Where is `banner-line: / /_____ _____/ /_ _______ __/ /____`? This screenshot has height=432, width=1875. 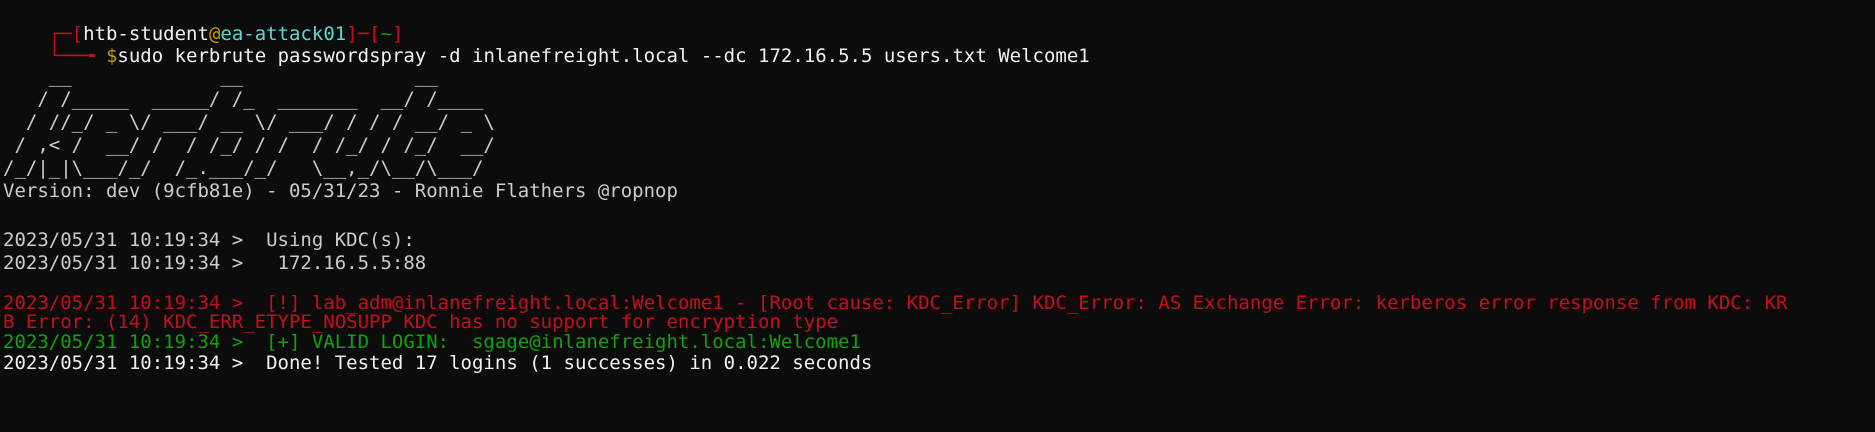 banner-line: / /_____ _____/ /_ _______ __/ /____ is located at coordinates (249, 99).